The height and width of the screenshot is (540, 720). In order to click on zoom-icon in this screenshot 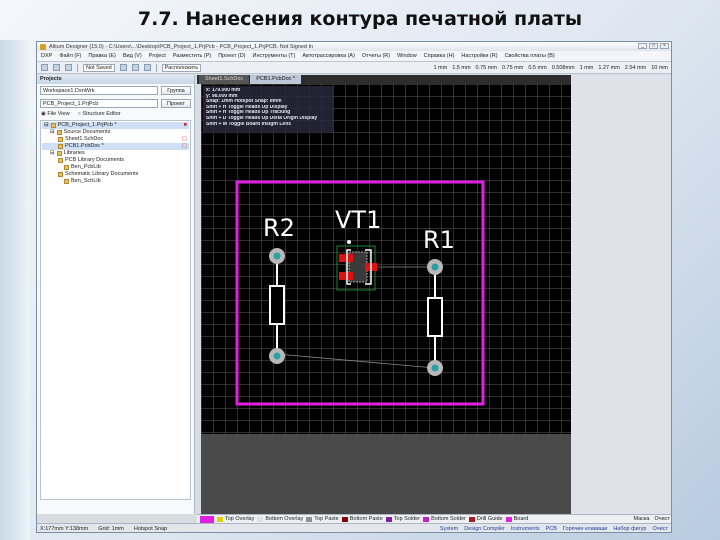, I will do `click(123, 67)`.